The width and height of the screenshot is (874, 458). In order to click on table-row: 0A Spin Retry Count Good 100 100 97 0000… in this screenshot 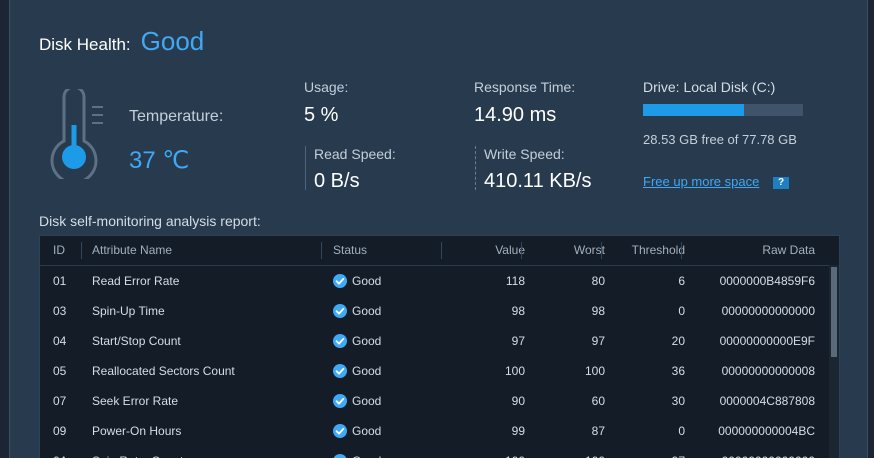, I will do `click(439, 452)`.